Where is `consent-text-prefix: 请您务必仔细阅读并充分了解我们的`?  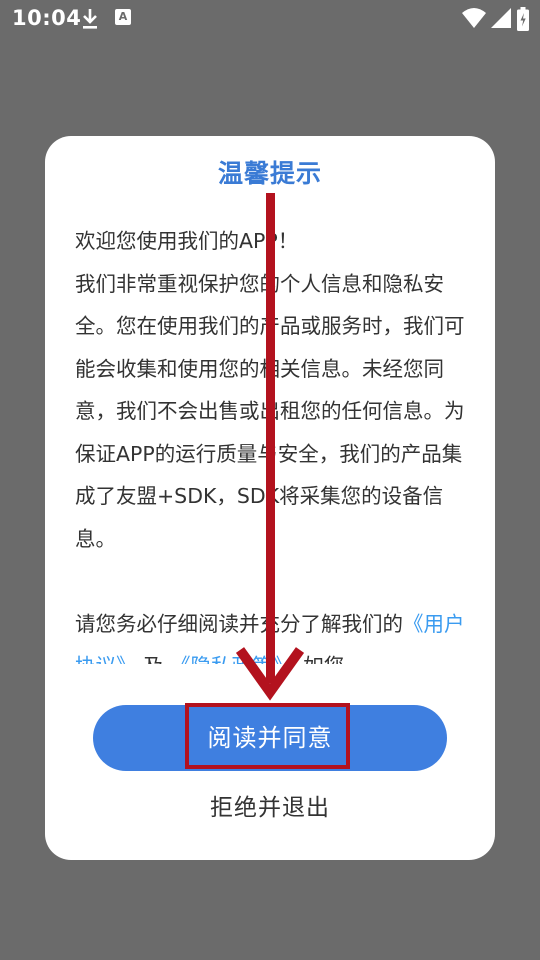
consent-text-prefix: 请您务必仔细阅读并充分了解我们的 is located at coordinates (239, 623).